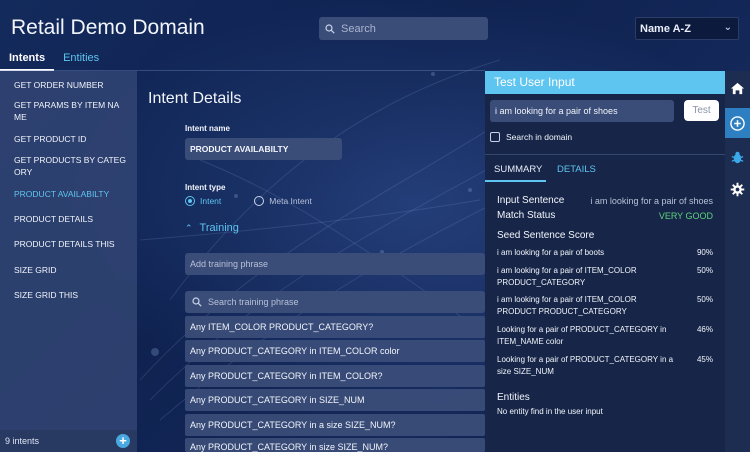 The width and height of the screenshot is (750, 452). I want to click on add-training-phrase, so click(335, 264).